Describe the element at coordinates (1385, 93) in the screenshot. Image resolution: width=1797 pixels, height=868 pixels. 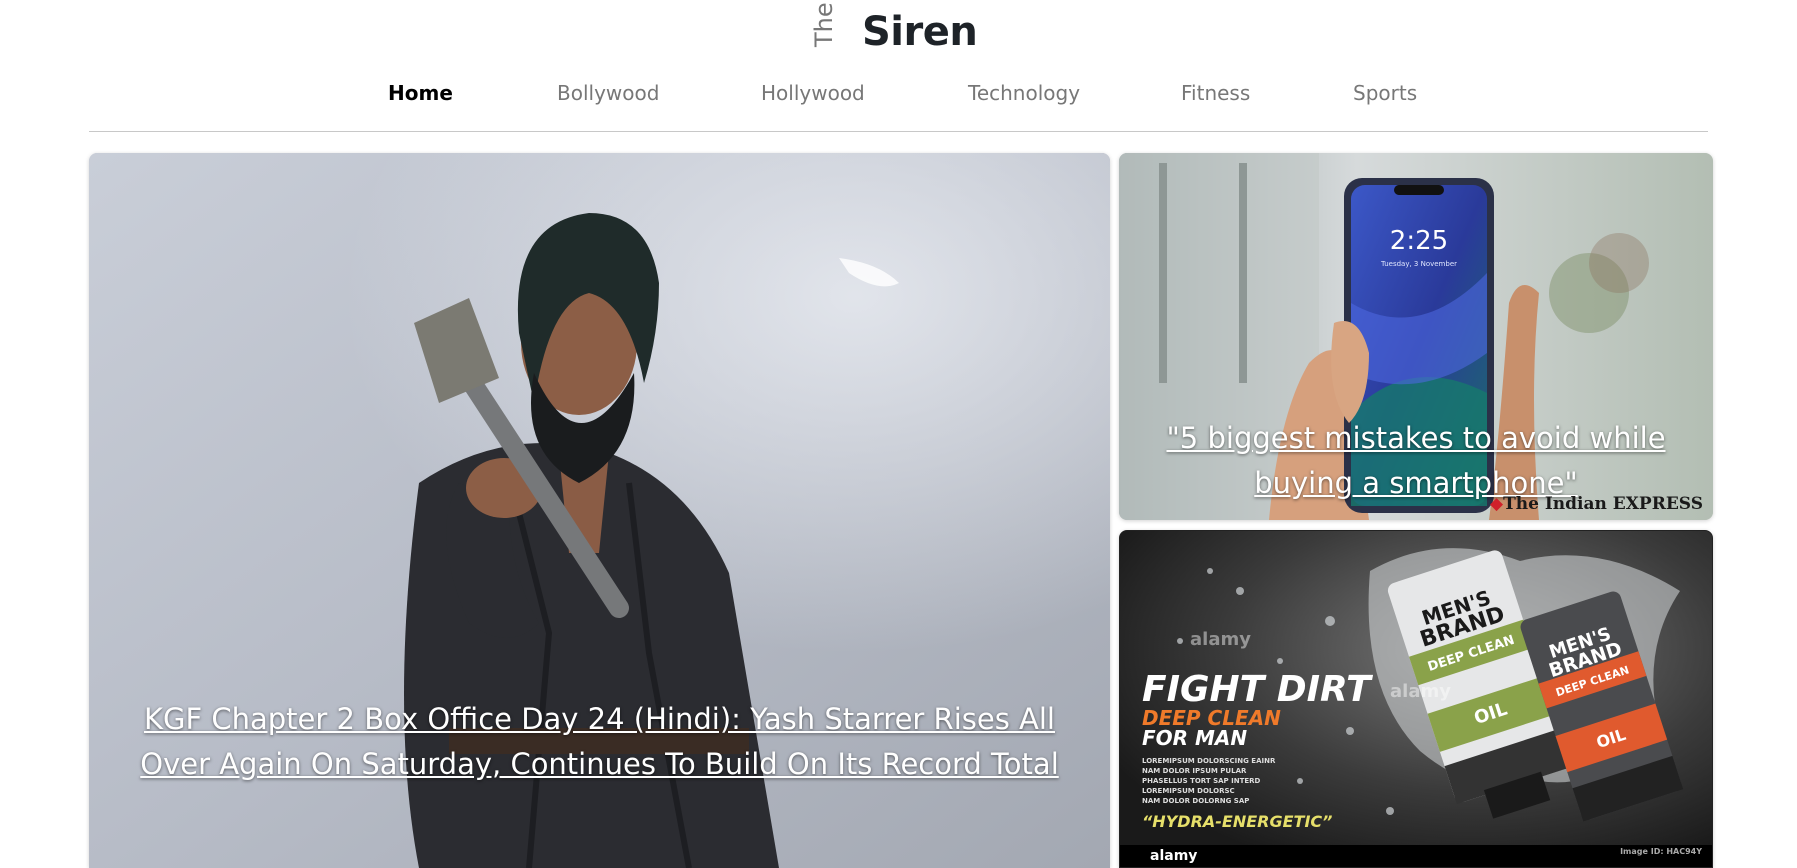
I see `nav-sports: Sports` at that location.